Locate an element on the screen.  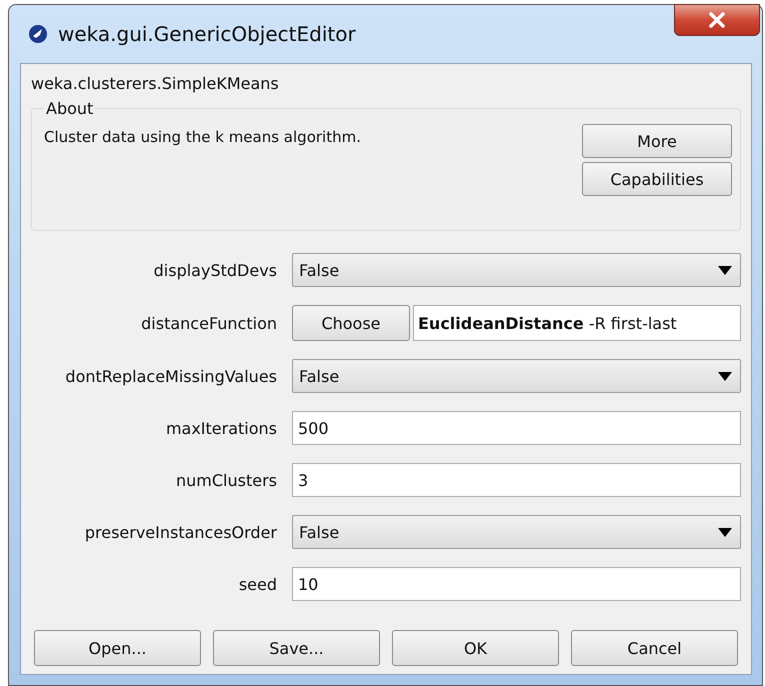
about-button: More is located at coordinates (657, 141).